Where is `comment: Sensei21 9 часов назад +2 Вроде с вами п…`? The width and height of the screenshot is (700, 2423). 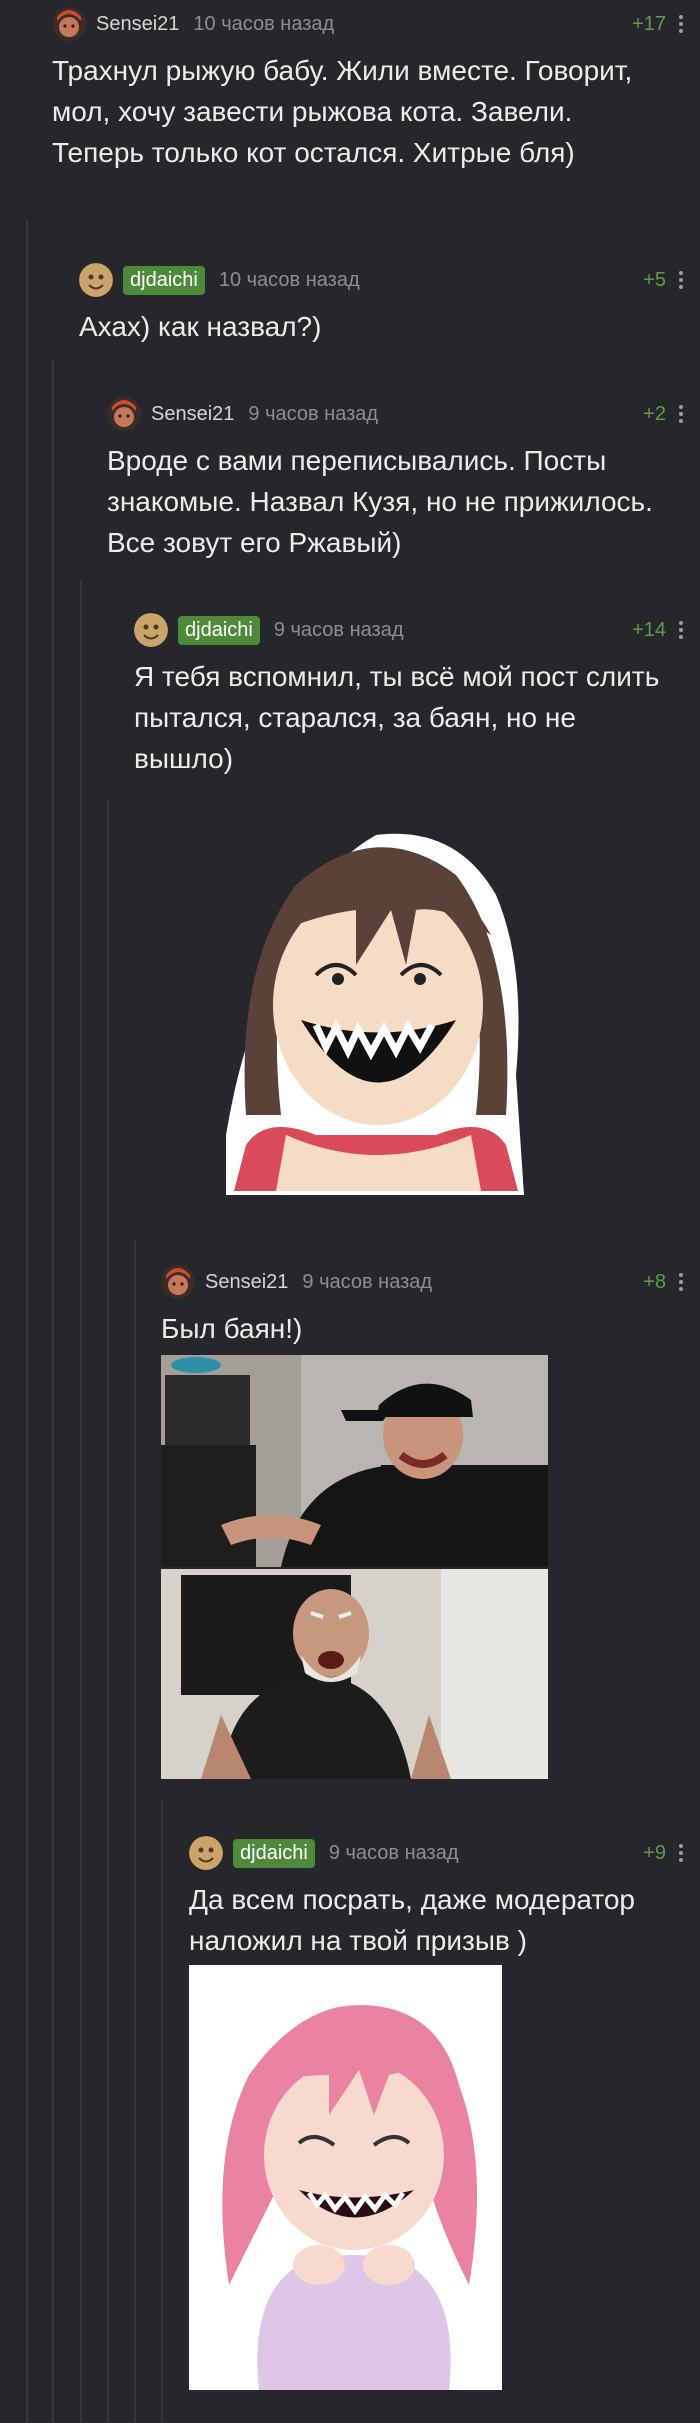
comment: Sensei21 9 часов назад +2 Вроде с вами п… is located at coordinates (403, 478).